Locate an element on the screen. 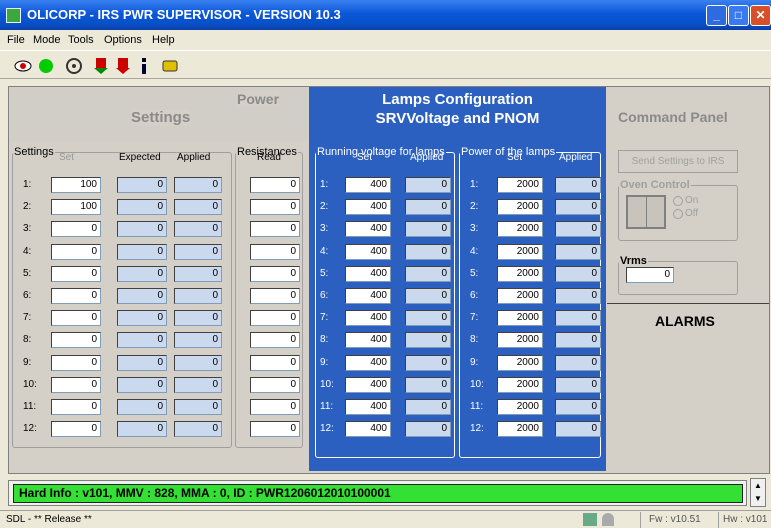  row-label: 10: is located at coordinates (30, 384).